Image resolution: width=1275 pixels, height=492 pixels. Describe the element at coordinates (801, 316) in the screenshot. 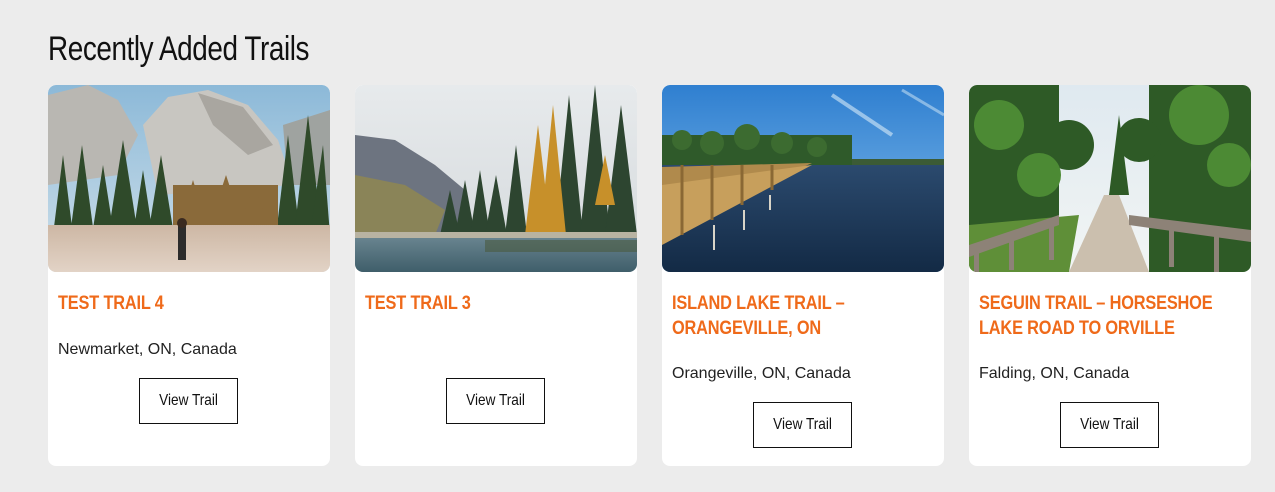

I see `trail-title: ISLAND LAKE TRAIL – ORANGEVILLE, ON` at that location.